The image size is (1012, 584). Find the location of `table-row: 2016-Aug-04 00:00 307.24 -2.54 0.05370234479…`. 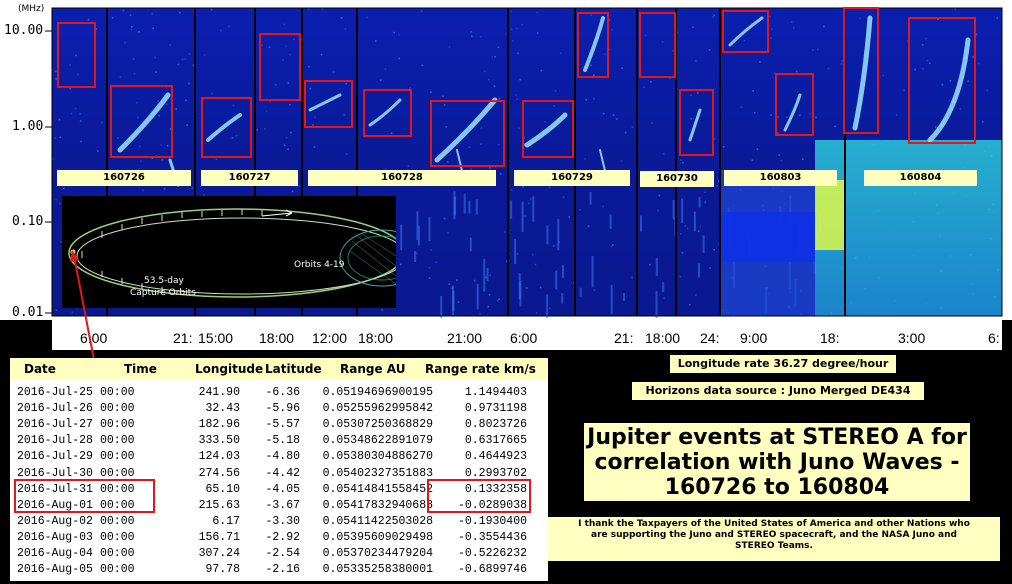

table-row: 2016-Aug-04 00:00 307.24 -2.54 0.05370234479… is located at coordinates (274, 554).